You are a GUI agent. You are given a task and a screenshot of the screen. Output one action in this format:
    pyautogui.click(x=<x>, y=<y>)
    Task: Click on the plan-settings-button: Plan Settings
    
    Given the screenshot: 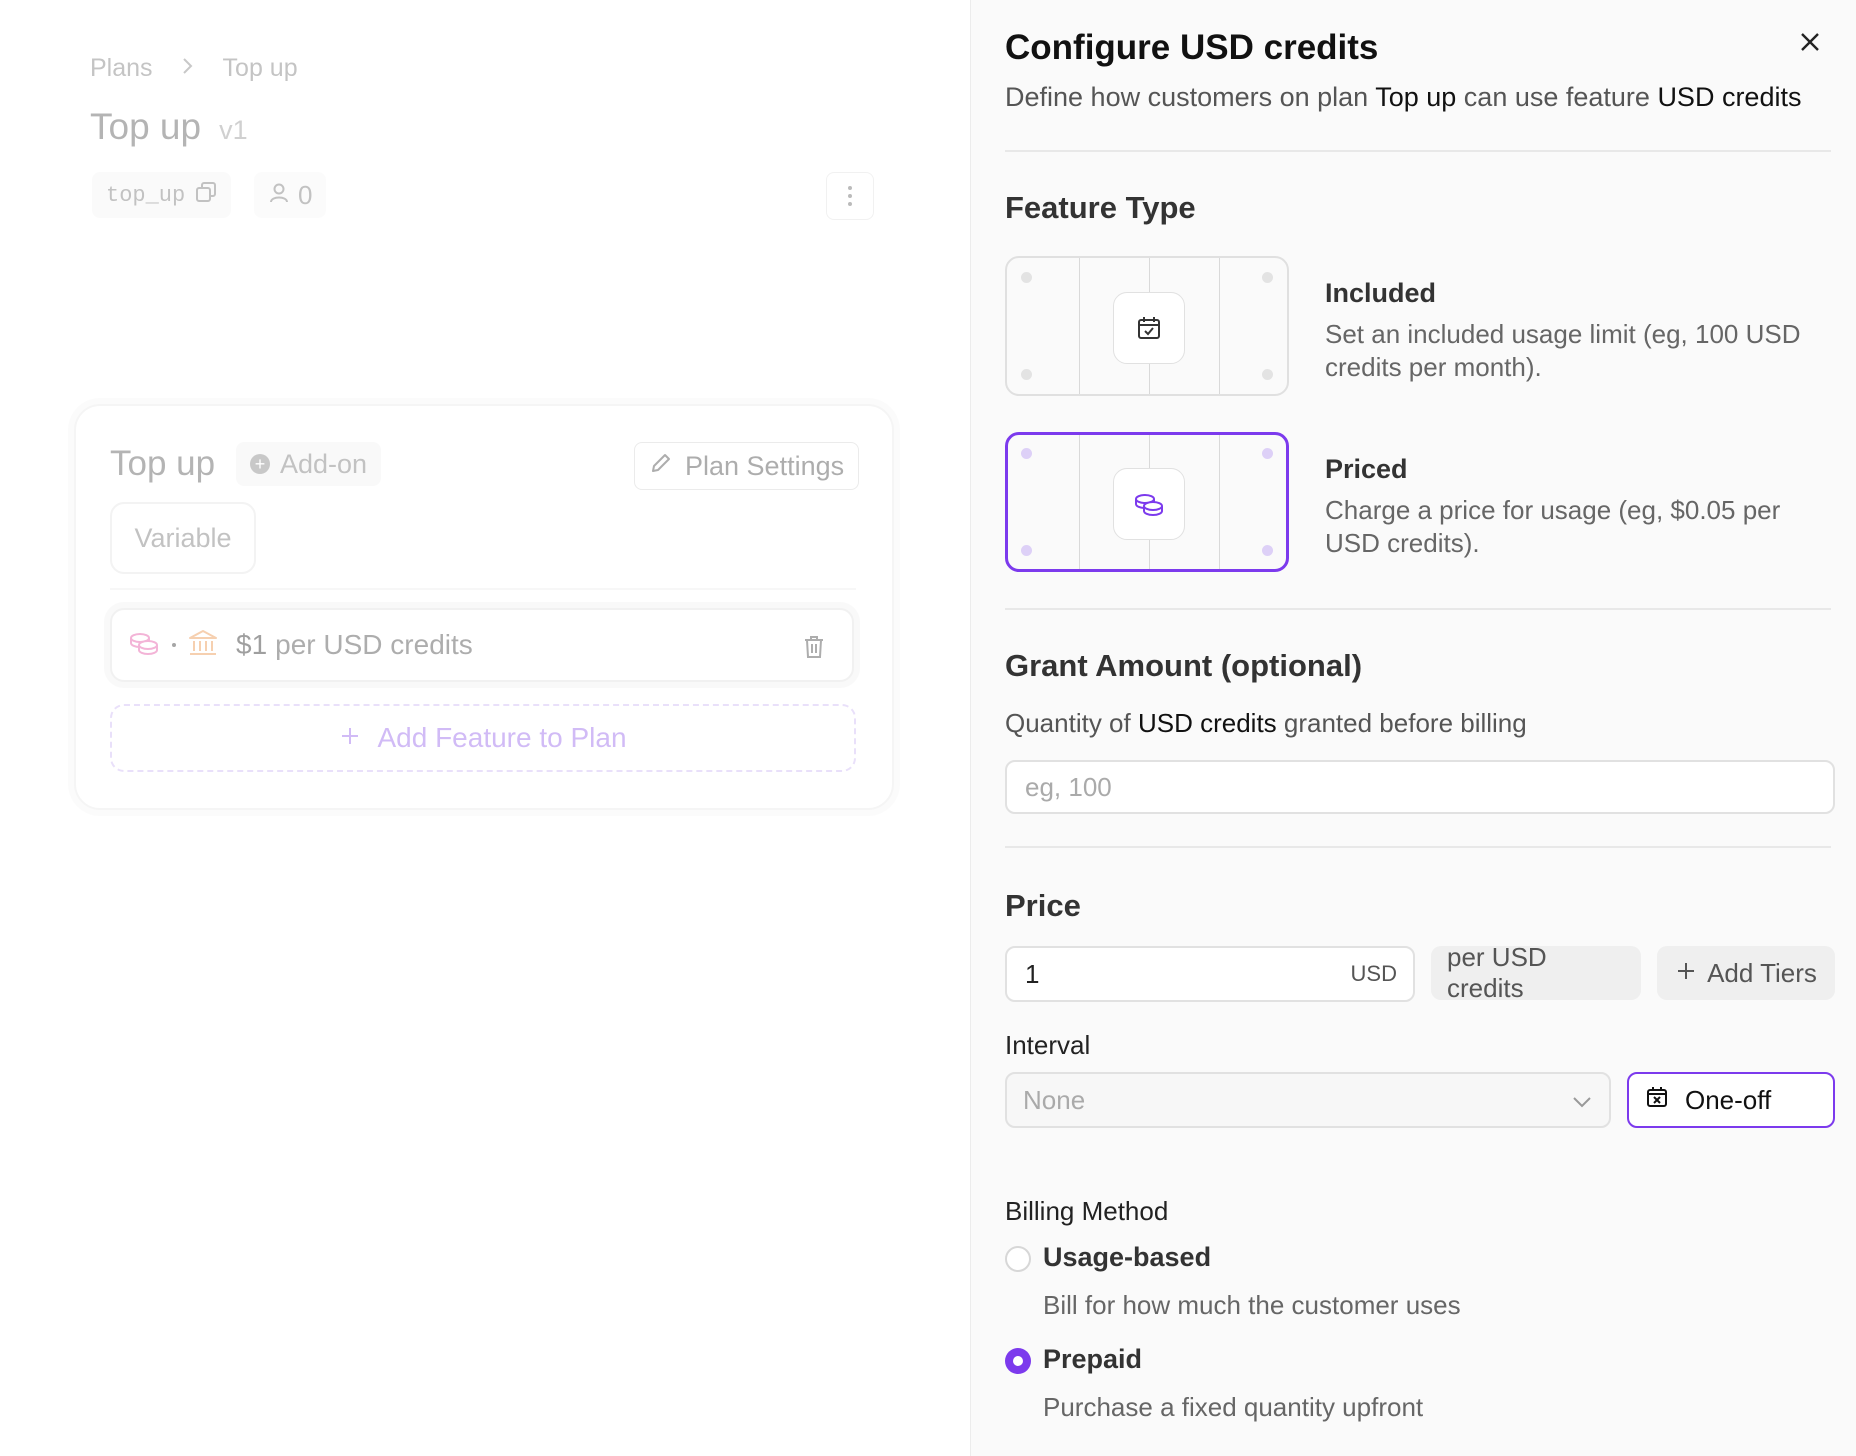 What is the action you would take?
    pyautogui.click(x=747, y=466)
    